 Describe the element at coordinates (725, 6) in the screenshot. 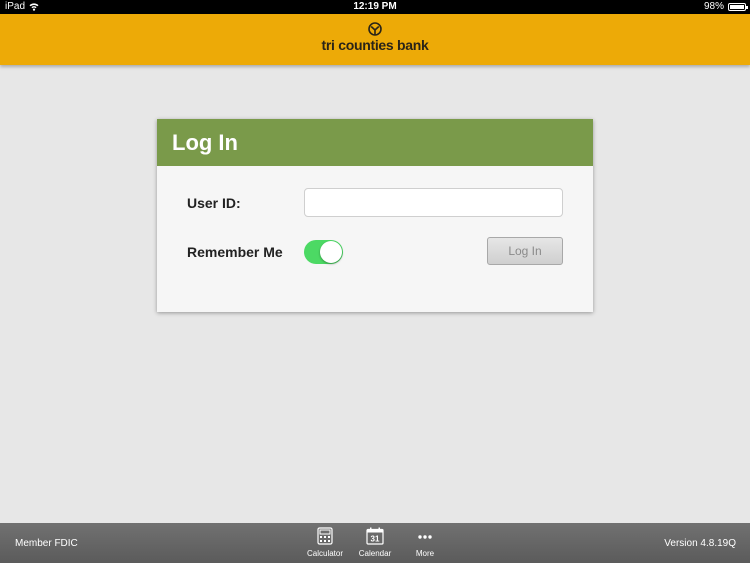

I see `status-right: 98%` at that location.